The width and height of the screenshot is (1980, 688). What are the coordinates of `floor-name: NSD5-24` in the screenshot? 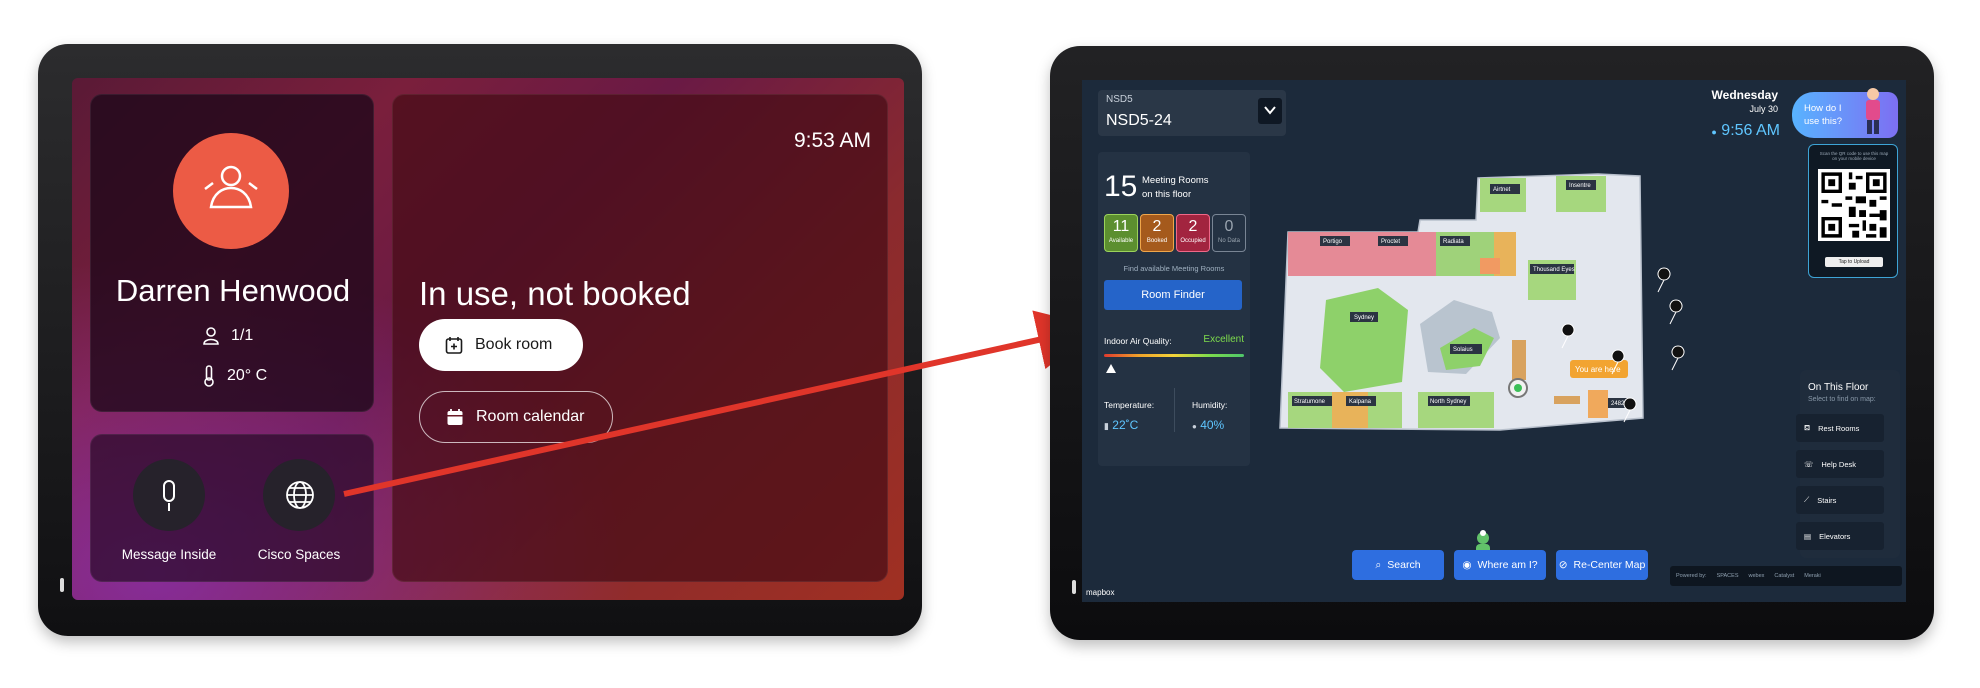 It's located at (1139, 120).